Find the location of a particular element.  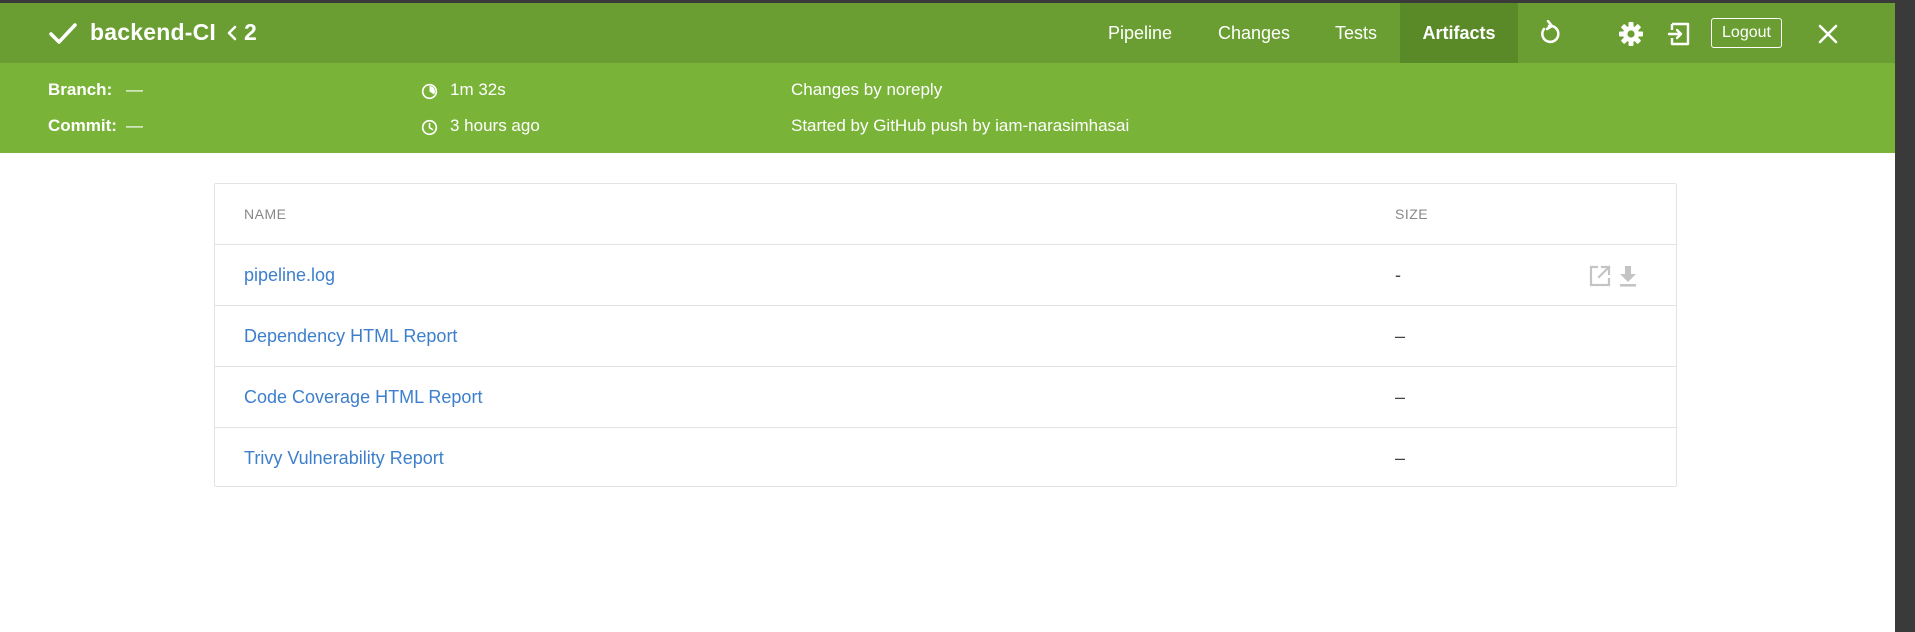

column-header-size: SIZE is located at coordinates (1412, 214).